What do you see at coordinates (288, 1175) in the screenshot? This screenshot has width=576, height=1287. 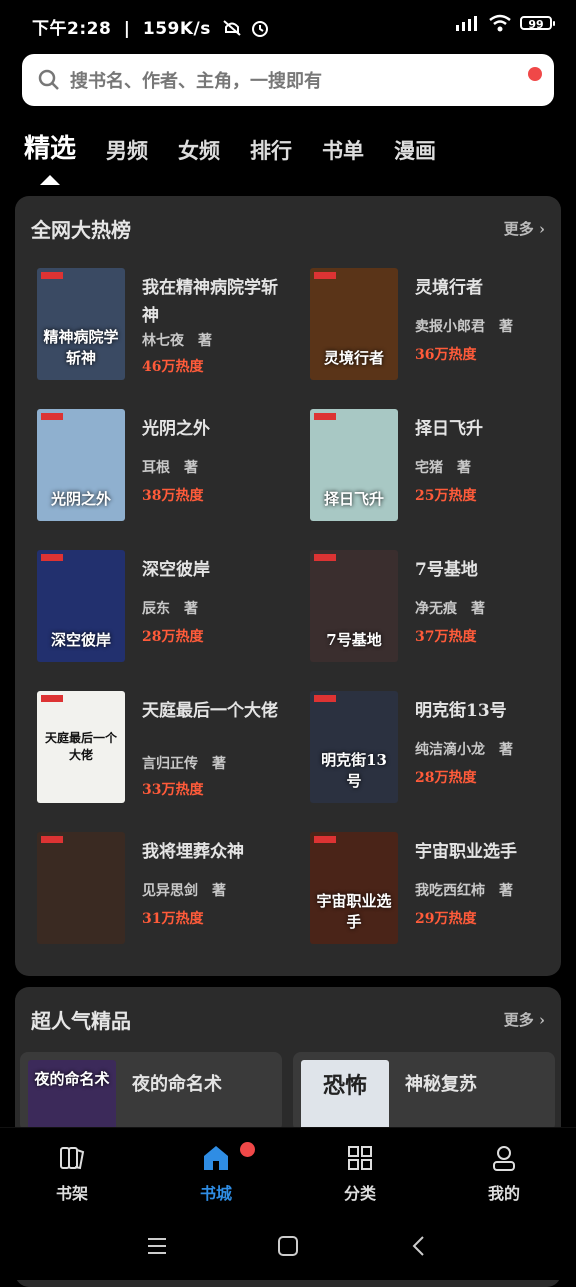 I see `bottom-nav: 书架 书城 分类 我的` at bounding box center [288, 1175].